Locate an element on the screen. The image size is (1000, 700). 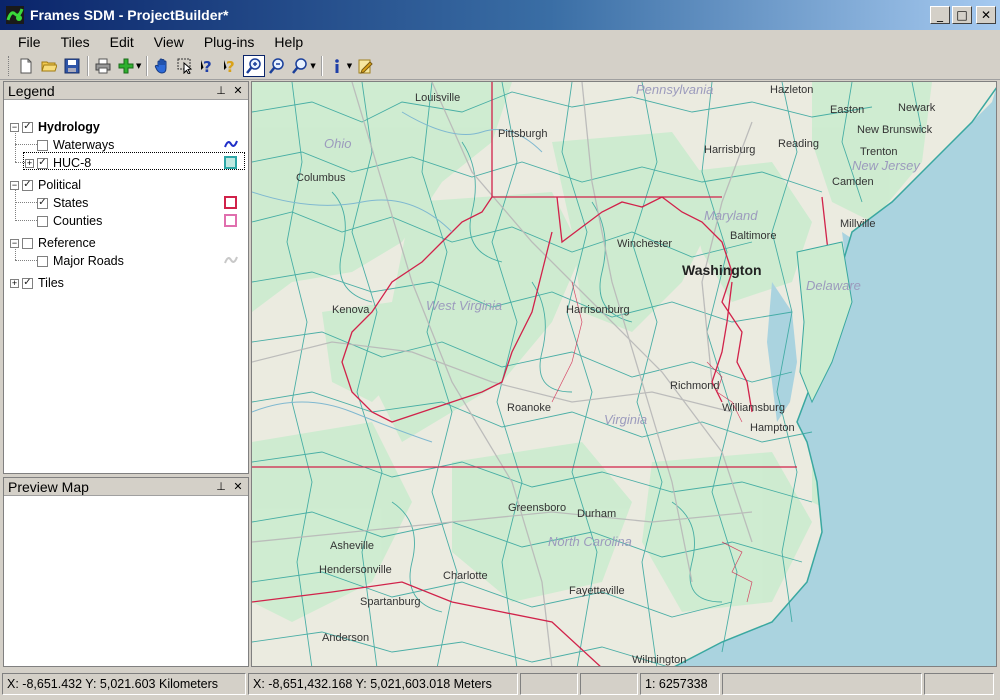
legend-item-huc8: + ✓ HUC-8 is located at coordinates (58, 163).